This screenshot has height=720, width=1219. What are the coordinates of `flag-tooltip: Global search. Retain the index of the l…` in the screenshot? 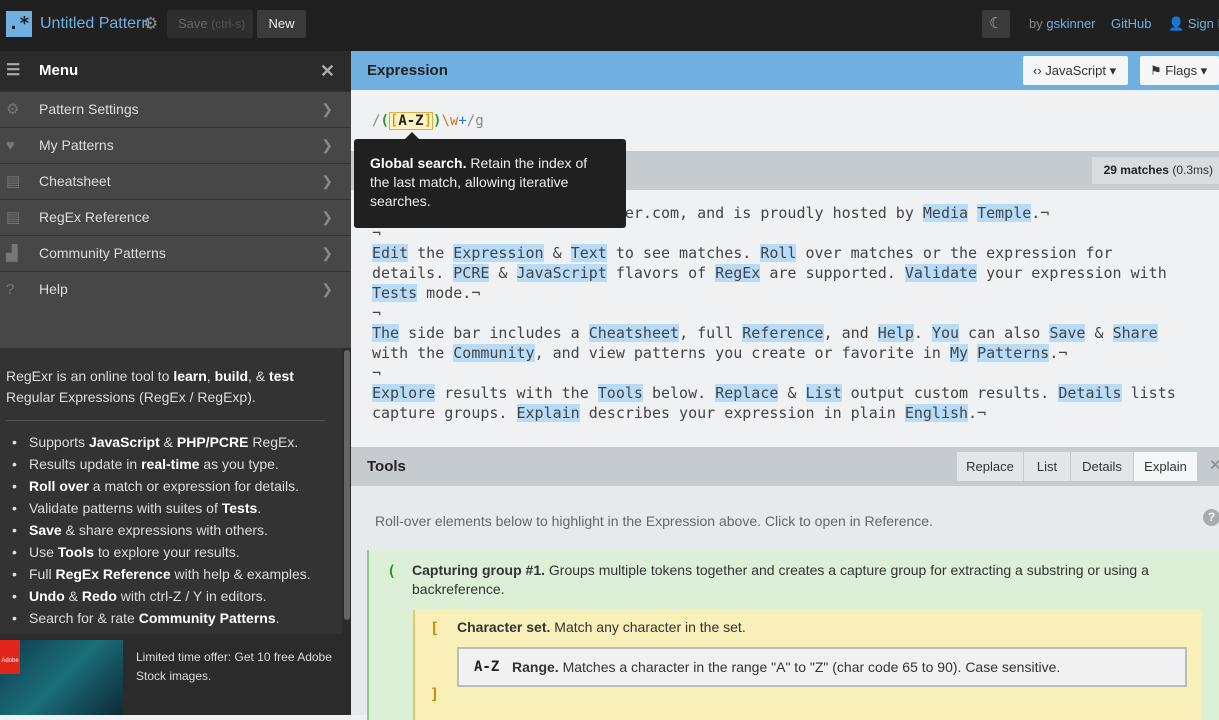 It's located at (490, 183).